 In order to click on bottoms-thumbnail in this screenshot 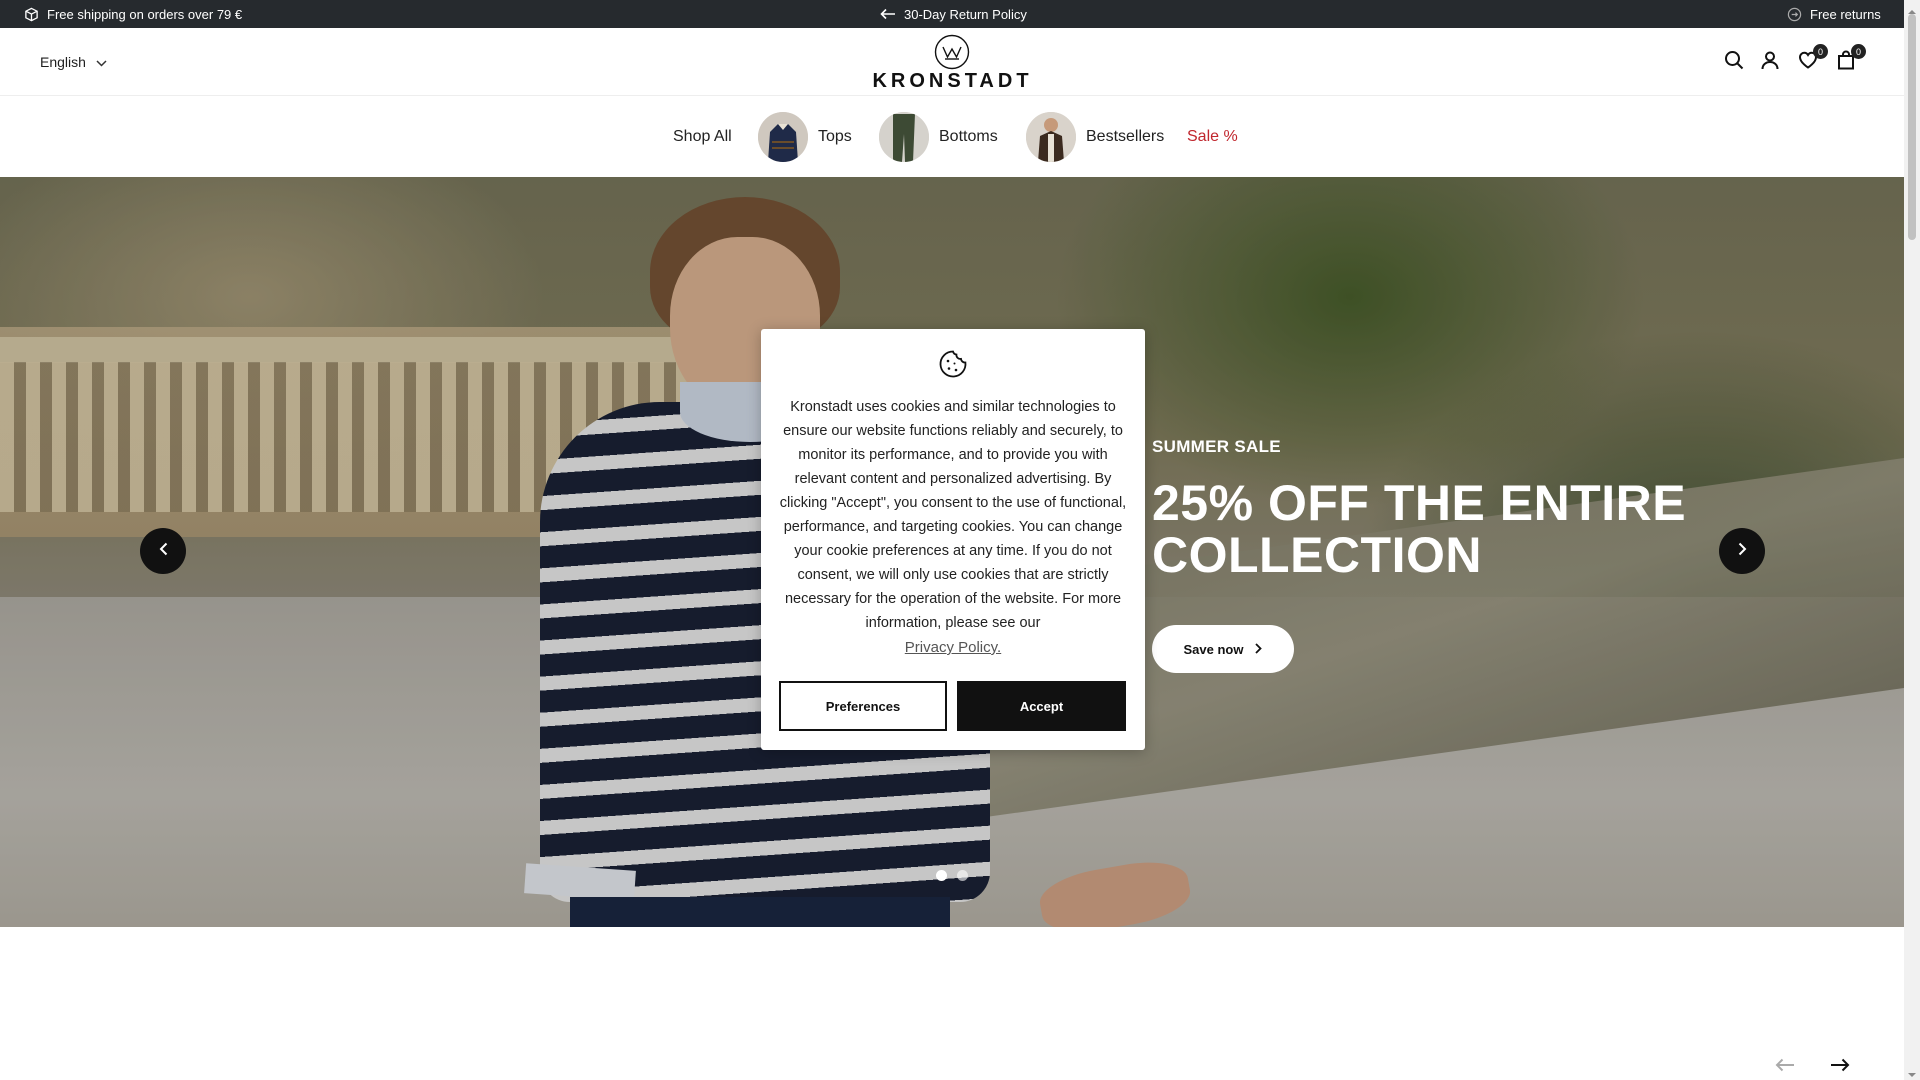, I will do `click(904, 137)`.